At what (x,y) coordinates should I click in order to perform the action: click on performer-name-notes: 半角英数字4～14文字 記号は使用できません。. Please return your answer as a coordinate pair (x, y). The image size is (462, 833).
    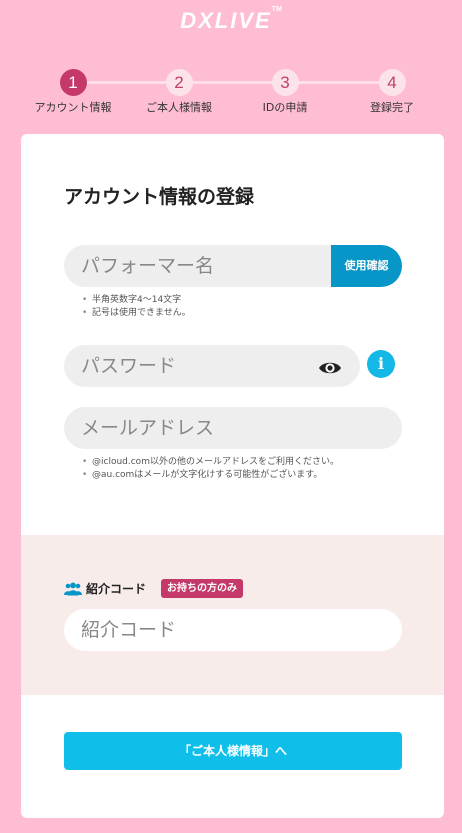
    Looking at the image, I should click on (134, 307).